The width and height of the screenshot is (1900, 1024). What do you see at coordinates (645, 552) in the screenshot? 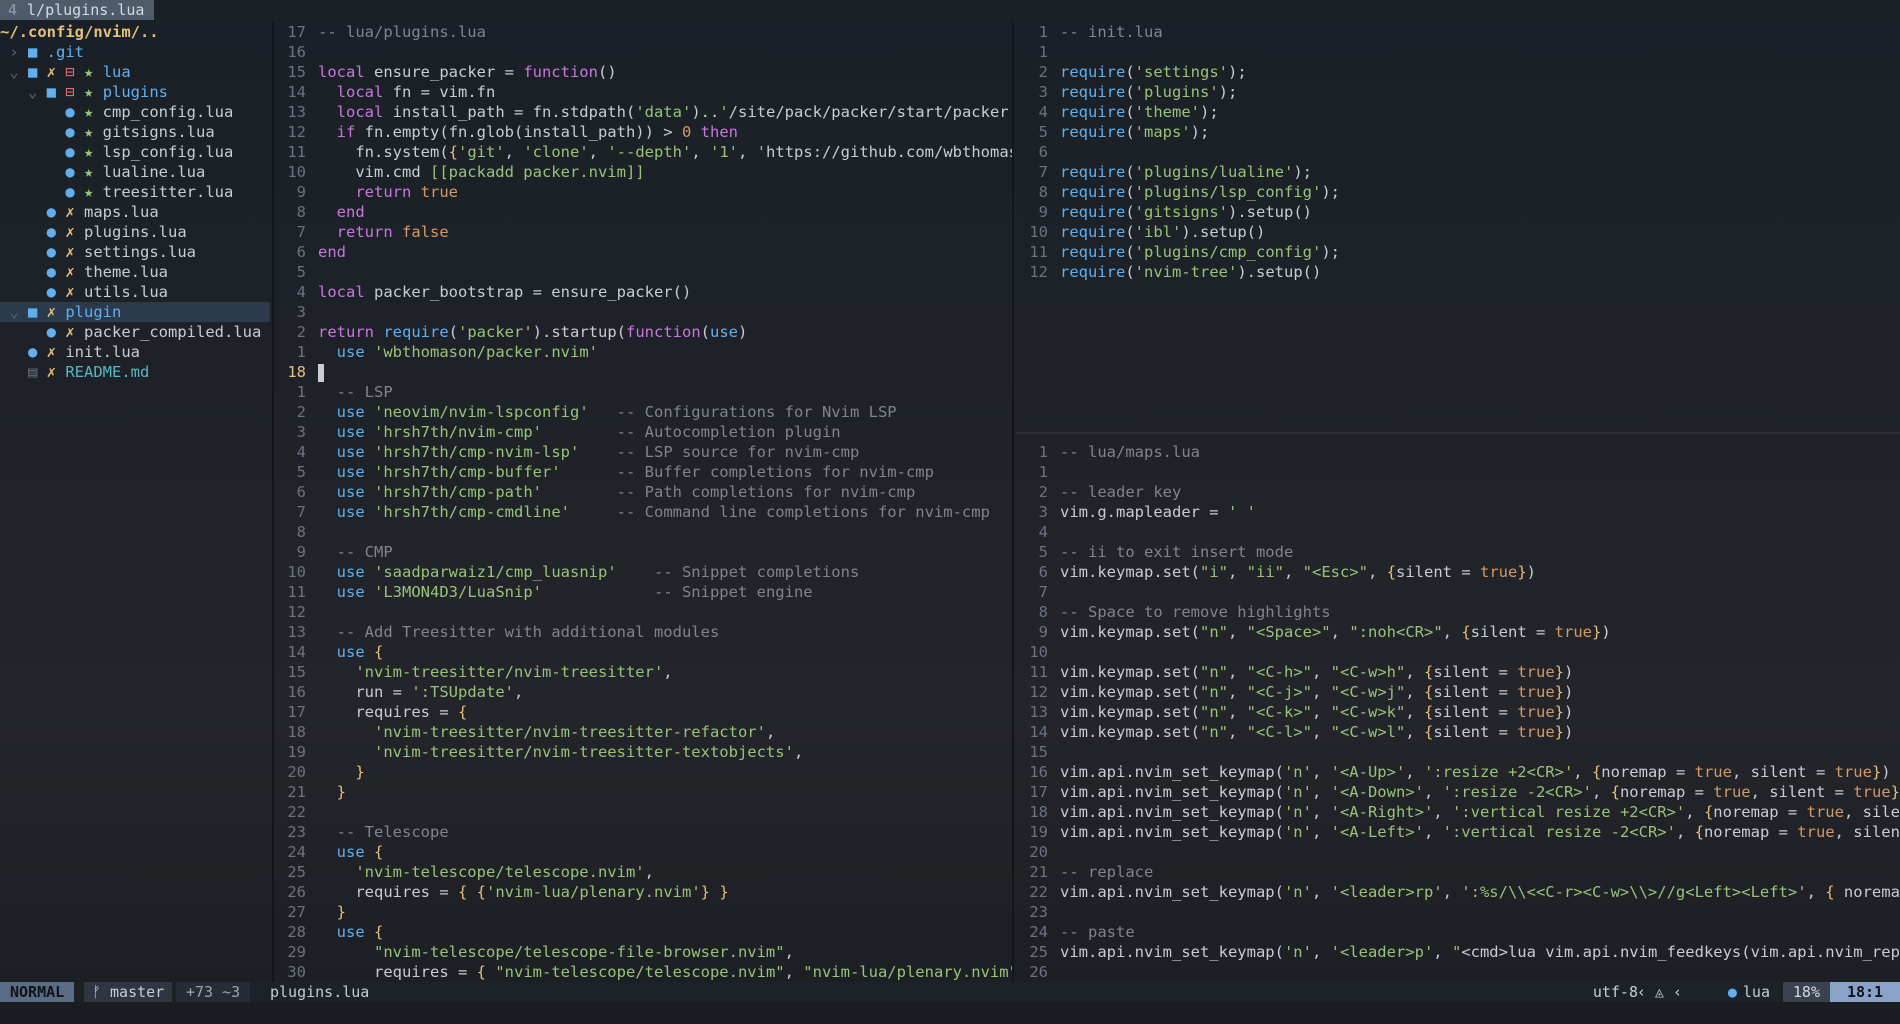
I see `code-line: 9 -- CMP` at bounding box center [645, 552].